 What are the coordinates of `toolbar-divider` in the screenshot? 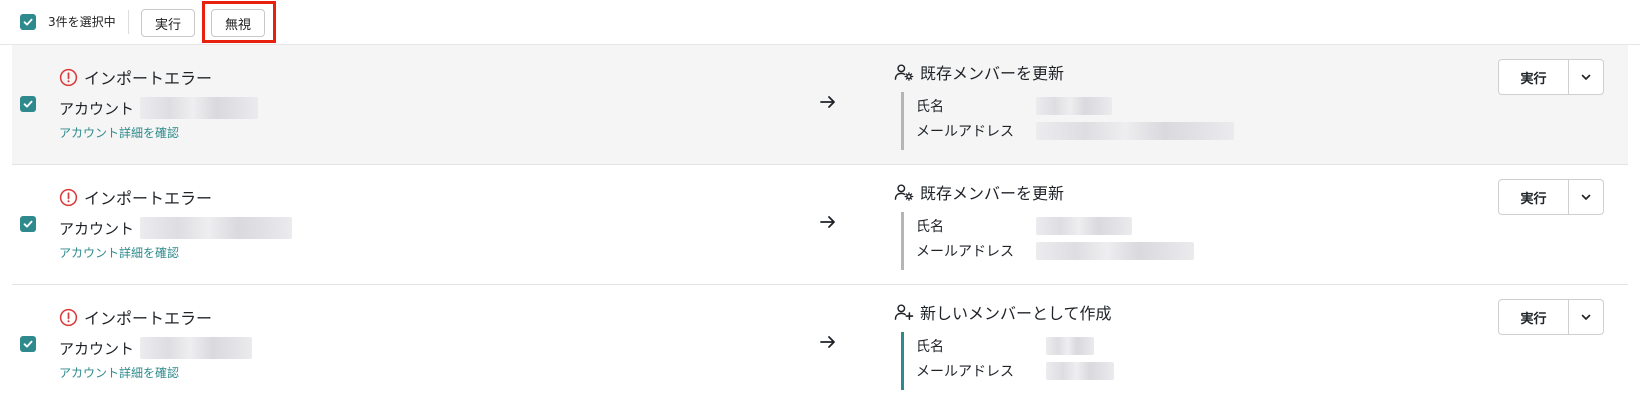 It's located at (128, 22).